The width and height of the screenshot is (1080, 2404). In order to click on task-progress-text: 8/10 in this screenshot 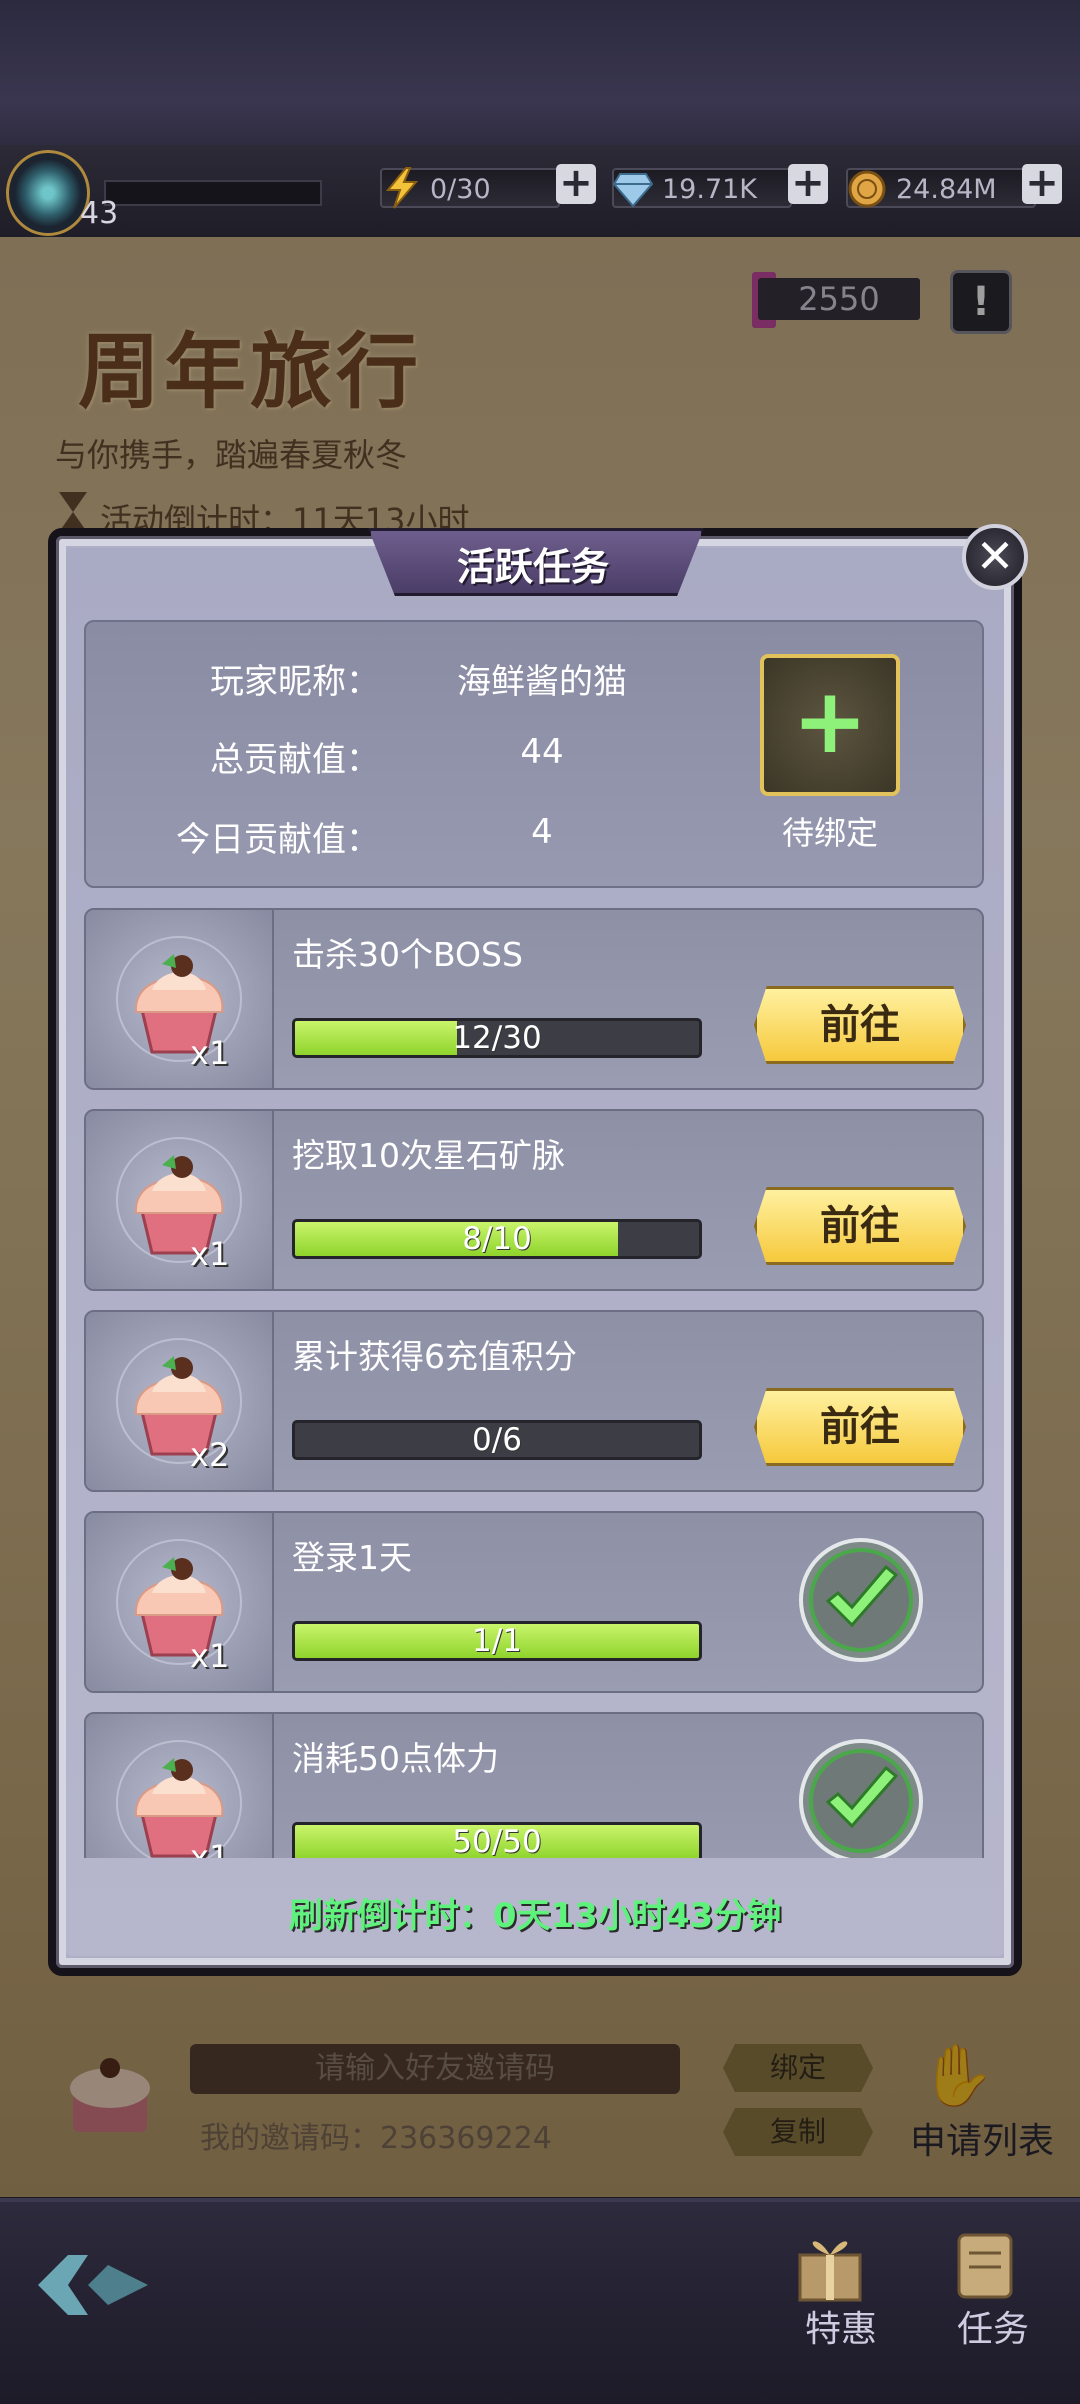, I will do `click(497, 1239)`.